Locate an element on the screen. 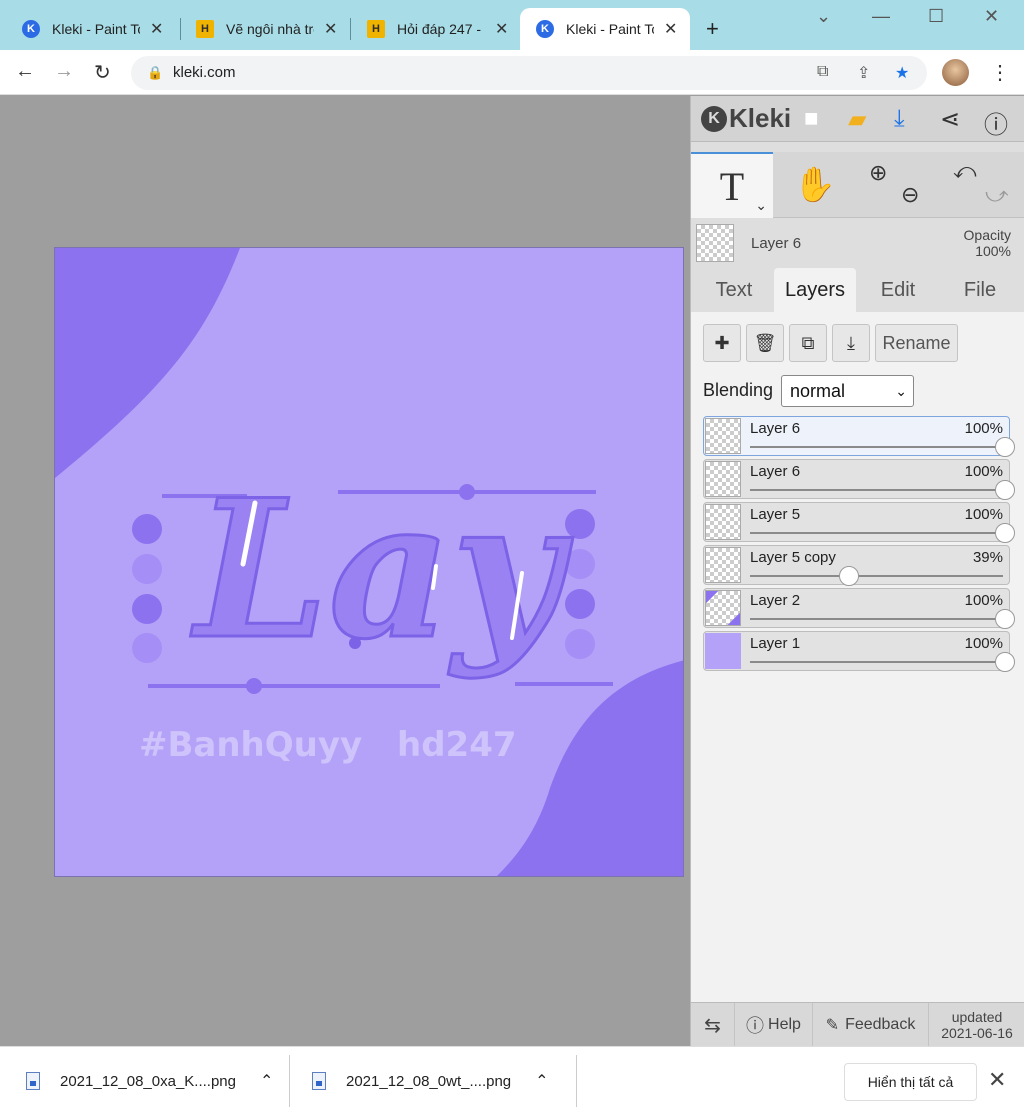  share-icon: ⋖ is located at coordinates (950, 119).